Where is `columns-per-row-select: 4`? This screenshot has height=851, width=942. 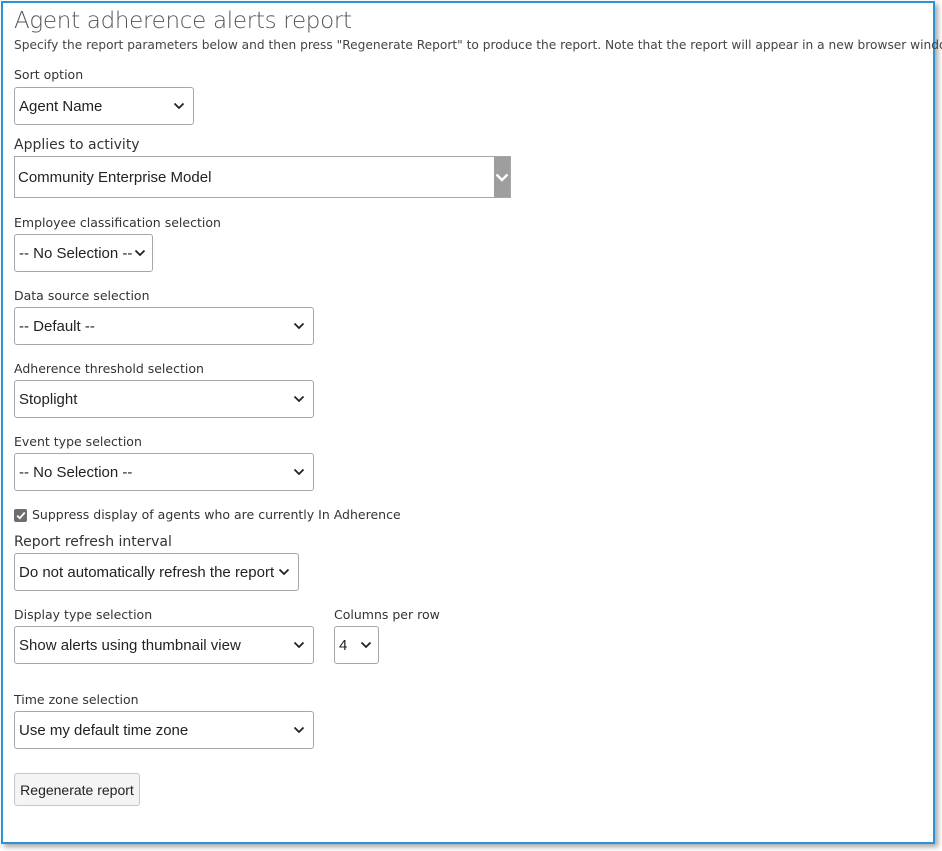
columns-per-row-select: 4 is located at coordinates (356, 645).